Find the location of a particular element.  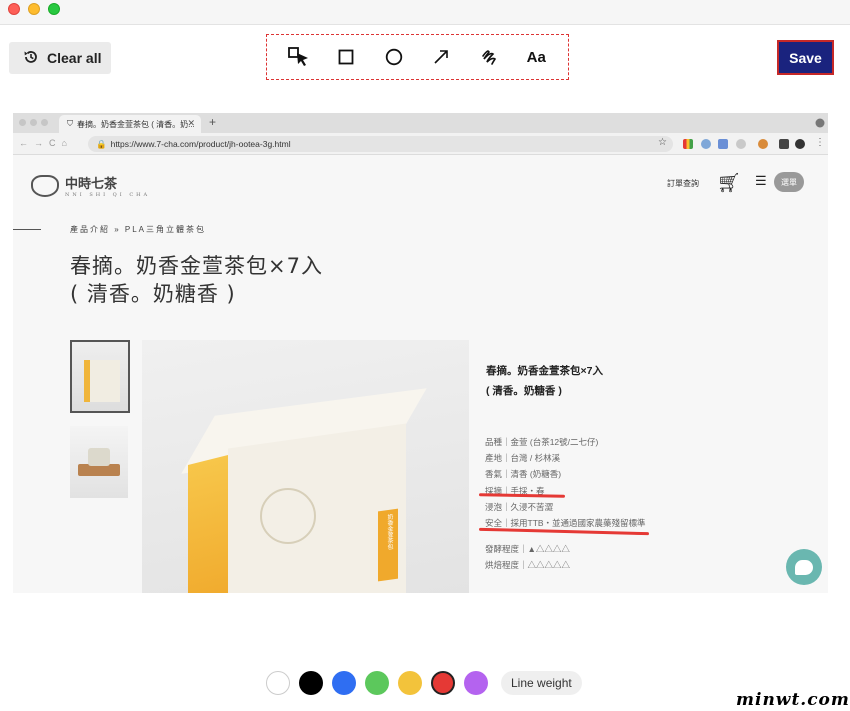

browser-tab: ⛉ 春摘。奶香金萱茶包 ( 清香。奶... ✕ is located at coordinates (130, 124).